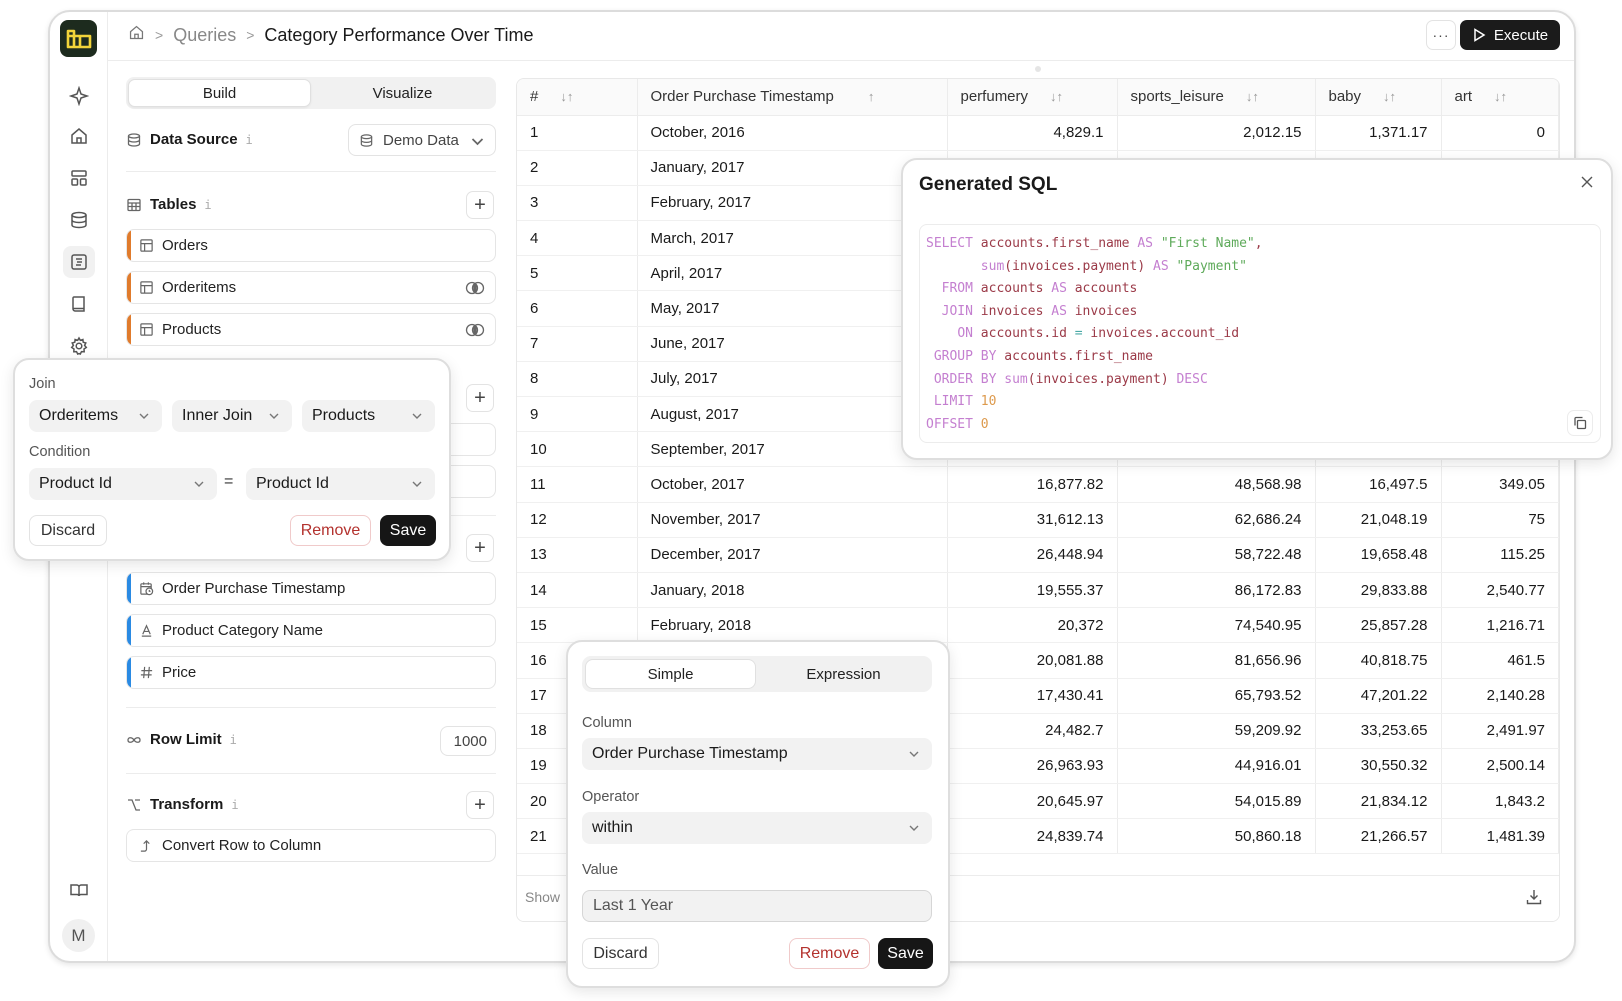 The image size is (1622, 1001). What do you see at coordinates (311, 329) in the screenshot?
I see `table-item-products: Products` at bounding box center [311, 329].